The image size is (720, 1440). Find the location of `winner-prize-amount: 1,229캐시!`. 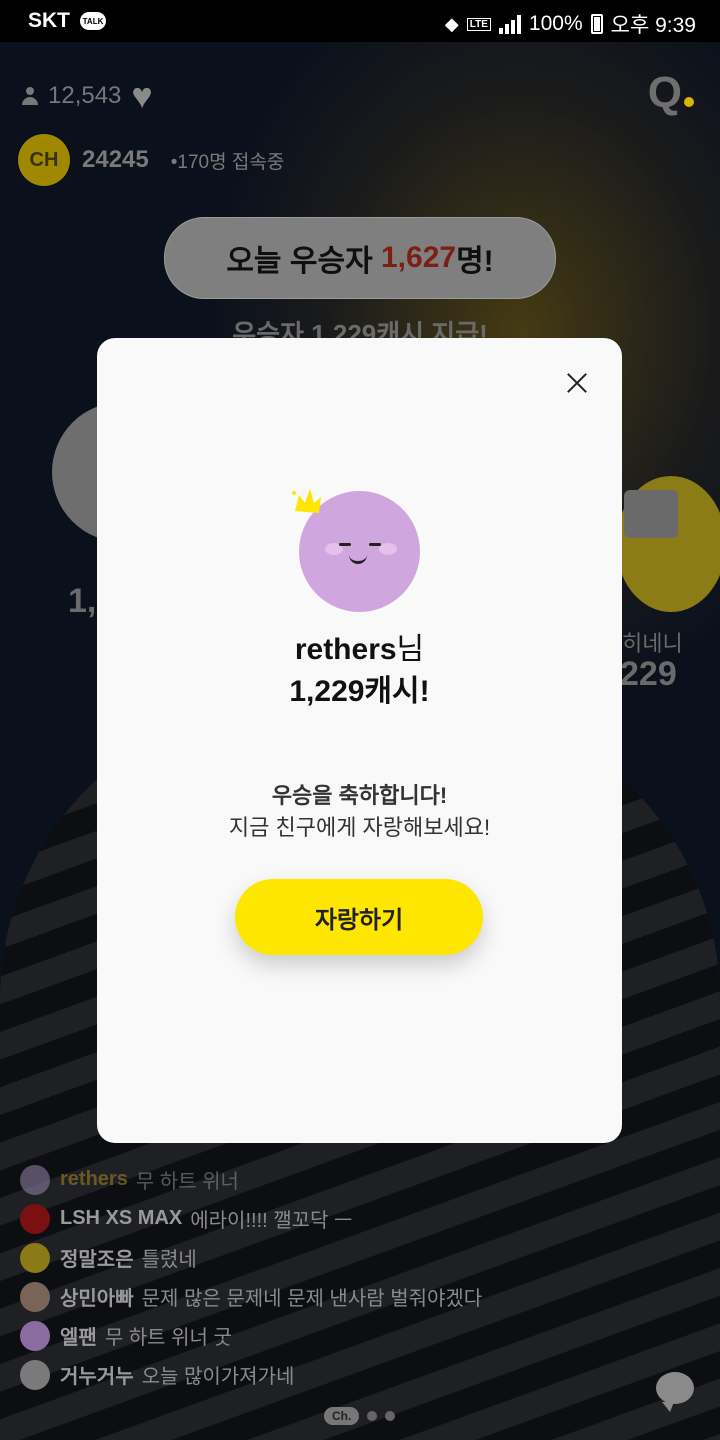

winner-prize-amount: 1,229캐시! is located at coordinates (359, 691).